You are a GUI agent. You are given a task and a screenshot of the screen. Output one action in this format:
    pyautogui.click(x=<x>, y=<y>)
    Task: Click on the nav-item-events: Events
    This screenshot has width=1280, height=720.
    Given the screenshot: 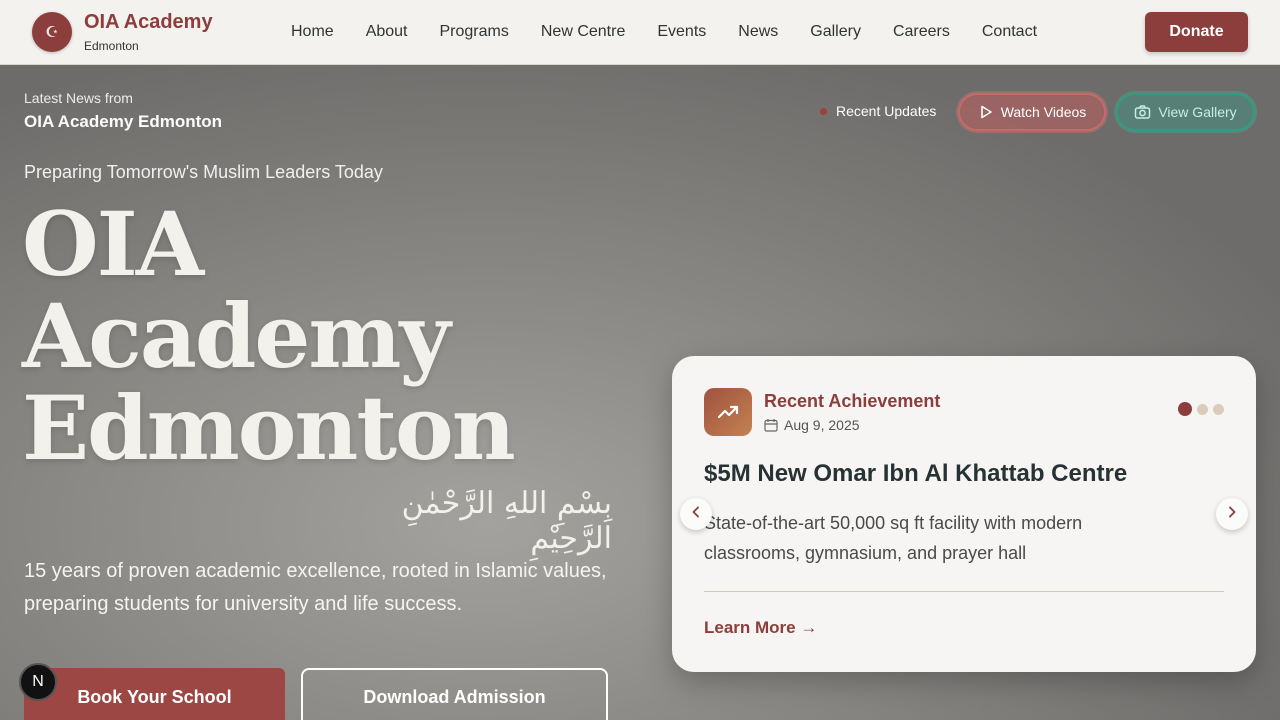 What is the action you would take?
    pyautogui.click(x=681, y=32)
    